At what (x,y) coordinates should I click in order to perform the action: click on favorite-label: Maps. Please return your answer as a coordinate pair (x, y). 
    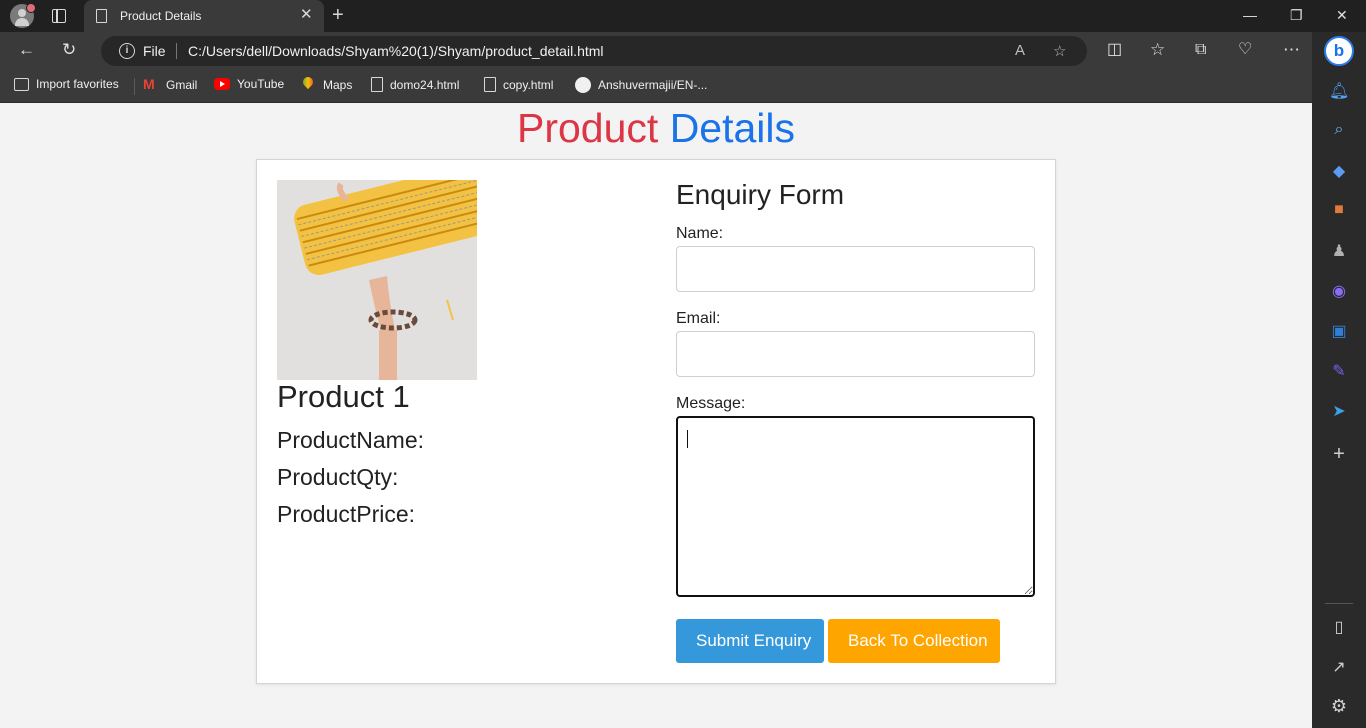
    Looking at the image, I should click on (338, 85).